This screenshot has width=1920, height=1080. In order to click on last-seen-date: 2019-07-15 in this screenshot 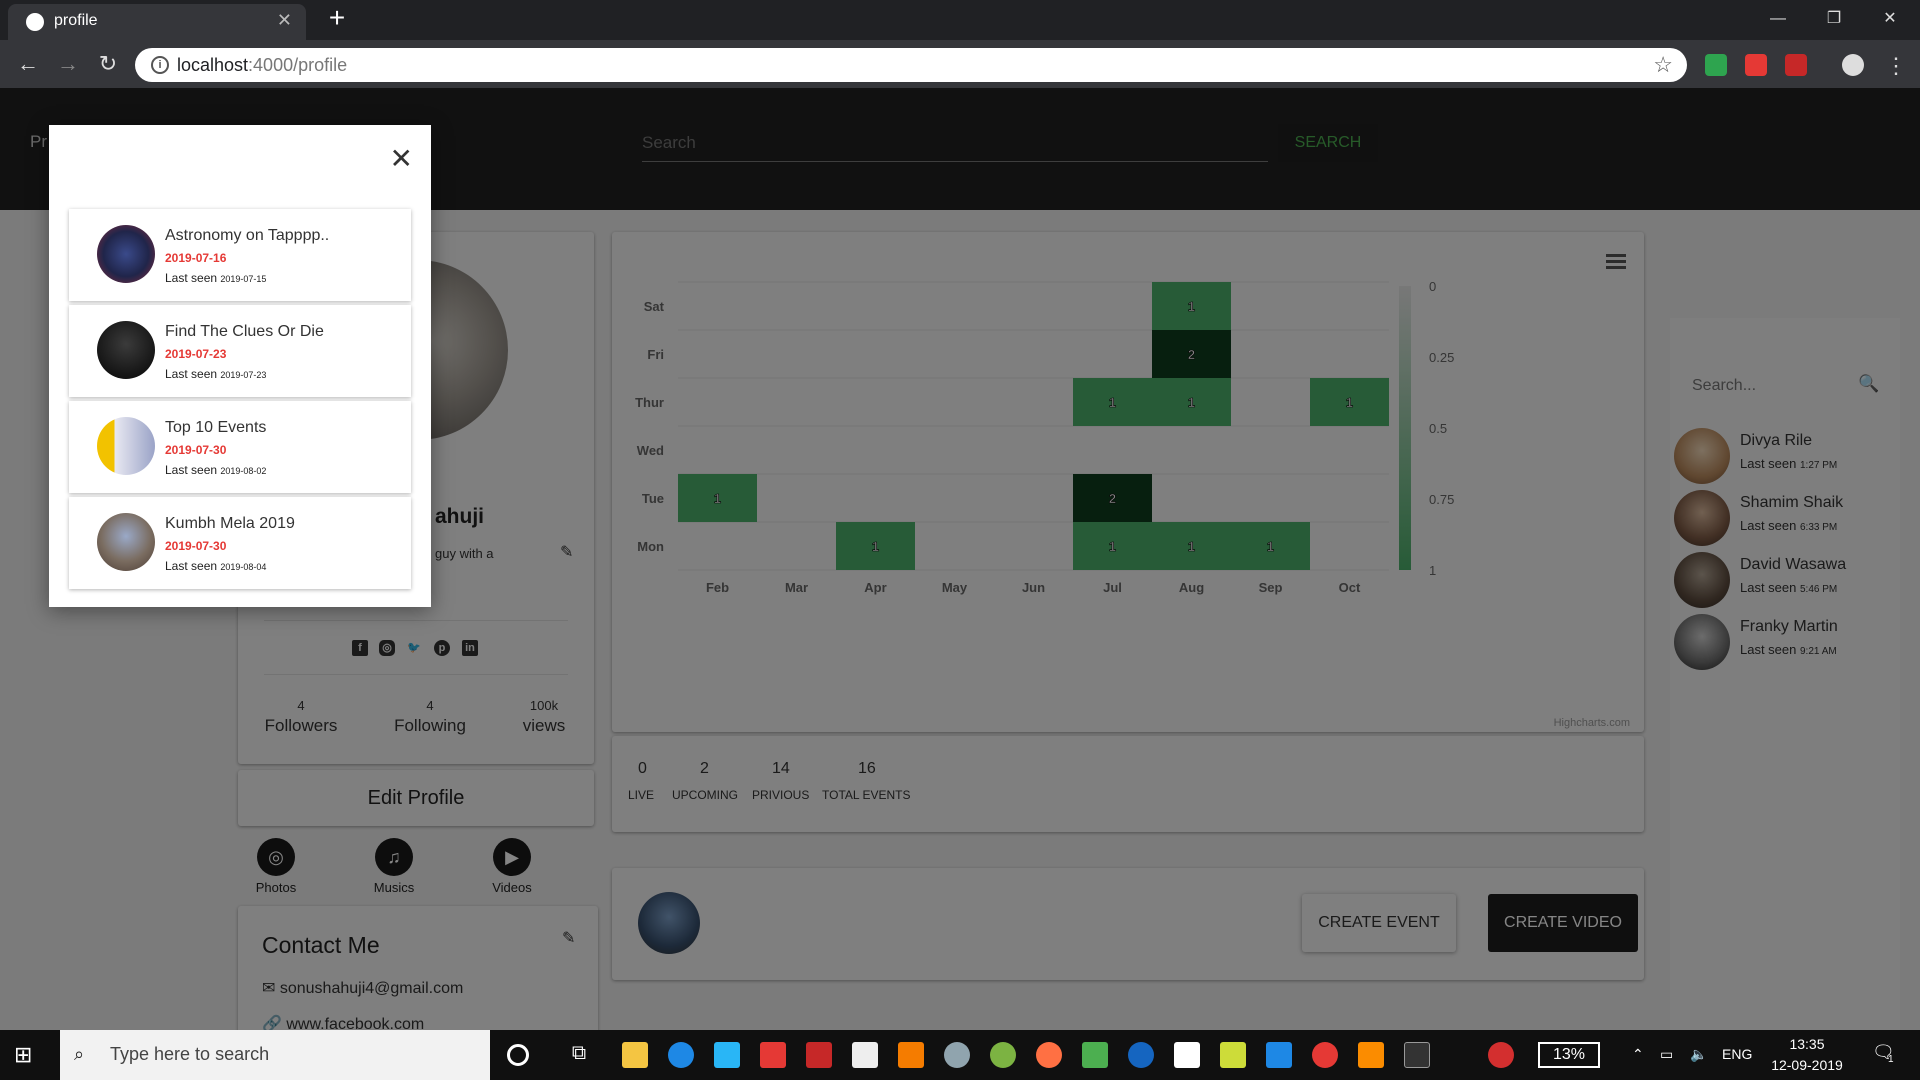, I will do `click(243, 279)`.